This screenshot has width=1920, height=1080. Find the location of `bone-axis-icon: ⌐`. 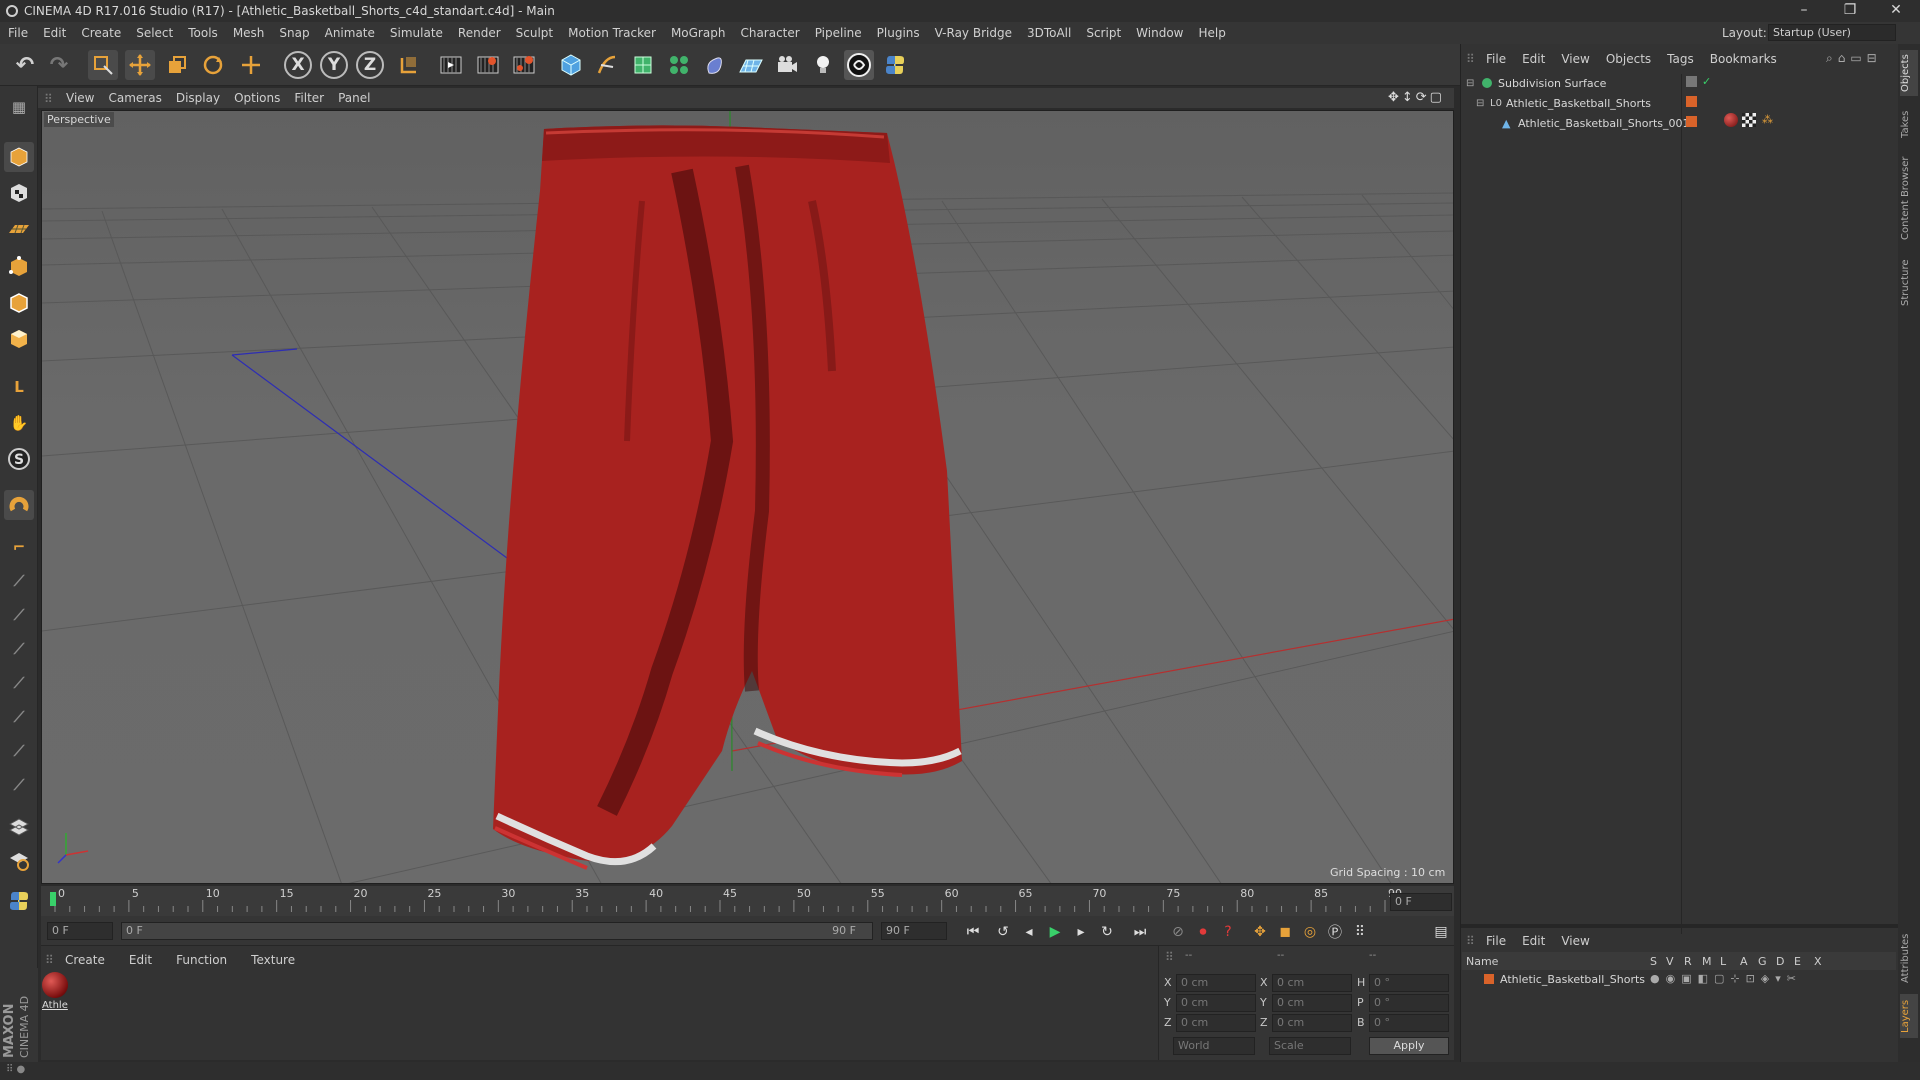

bone-axis-icon: ⌐ is located at coordinates (19, 547).